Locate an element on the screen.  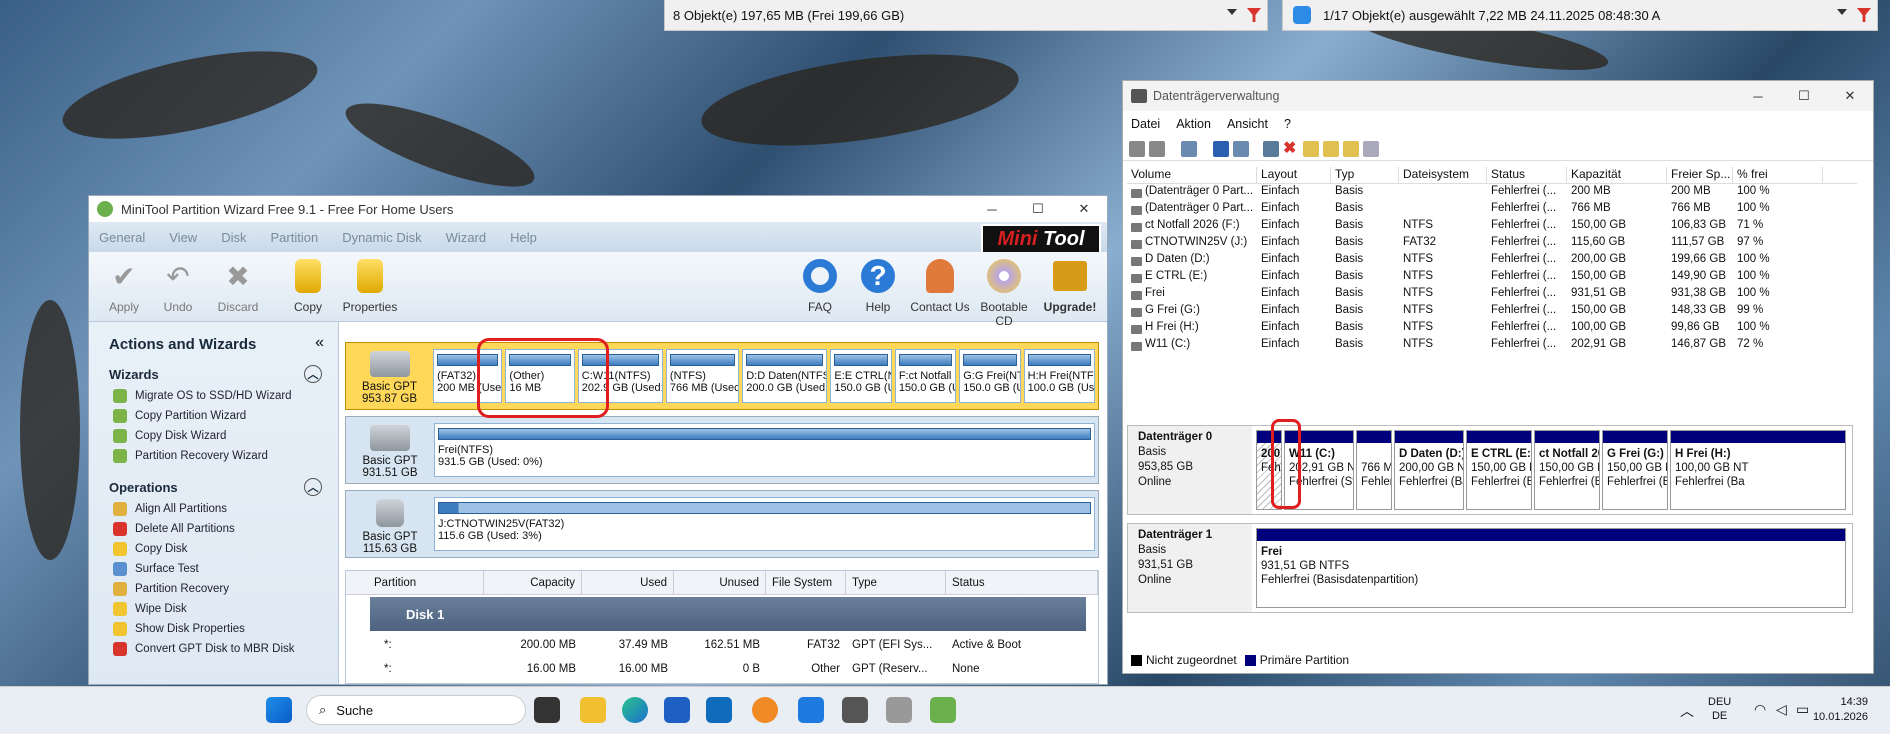
recycle-icon is located at coordinates (1302, 15).